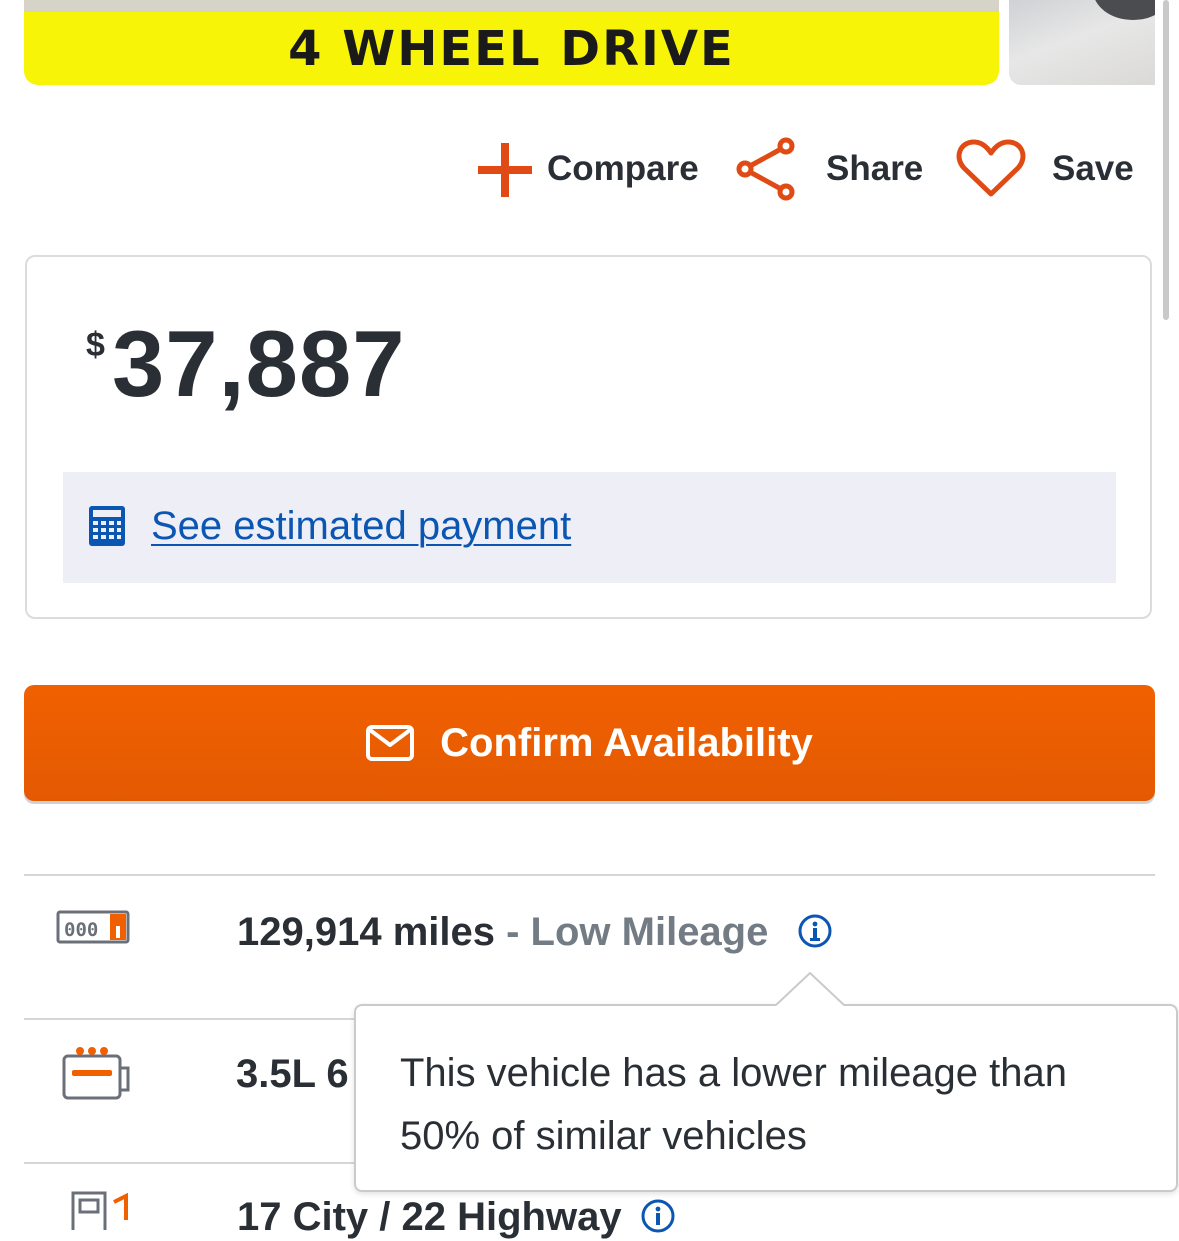 This screenshot has width=1179, height=1241. Describe the element at coordinates (99, 1210) in the screenshot. I see `fuel-pump-icon` at that location.